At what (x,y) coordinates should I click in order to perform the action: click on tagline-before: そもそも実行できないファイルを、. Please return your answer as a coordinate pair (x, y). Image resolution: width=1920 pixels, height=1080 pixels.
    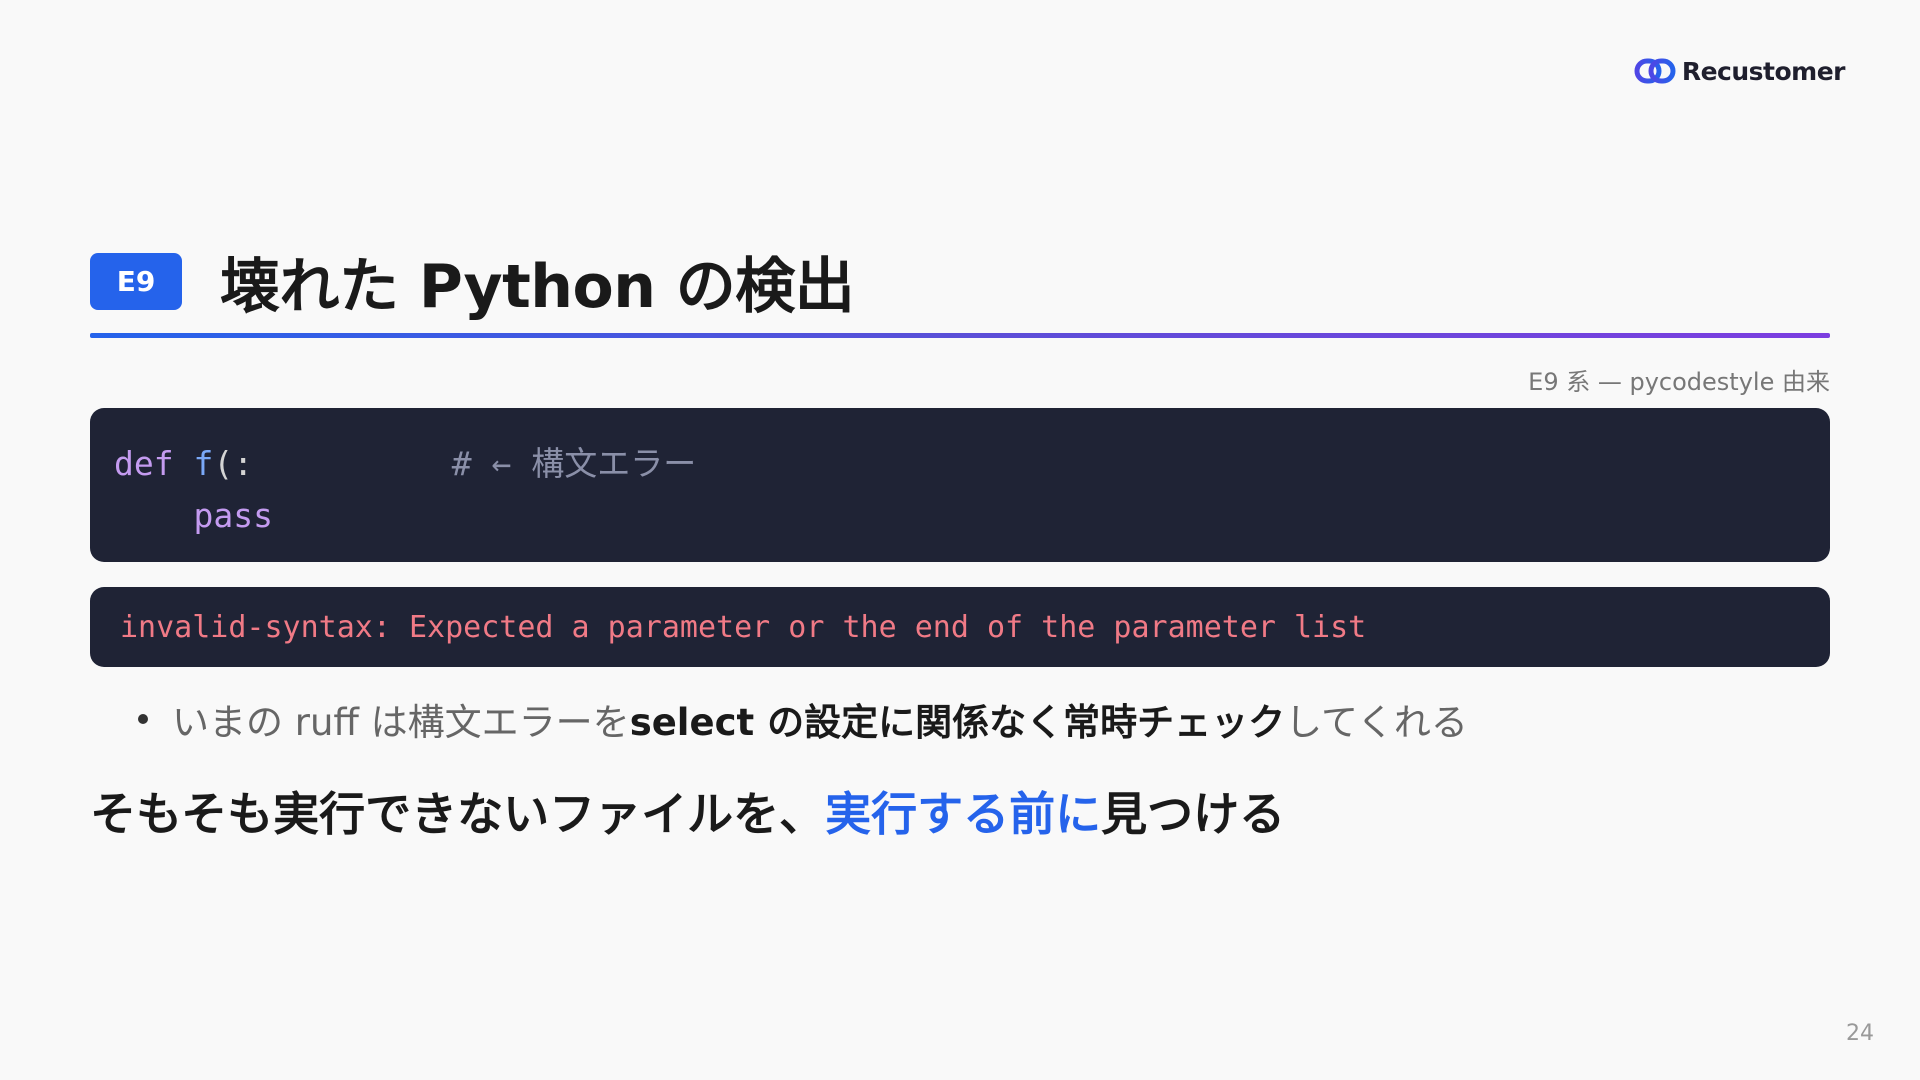
    Looking at the image, I should click on (458, 814).